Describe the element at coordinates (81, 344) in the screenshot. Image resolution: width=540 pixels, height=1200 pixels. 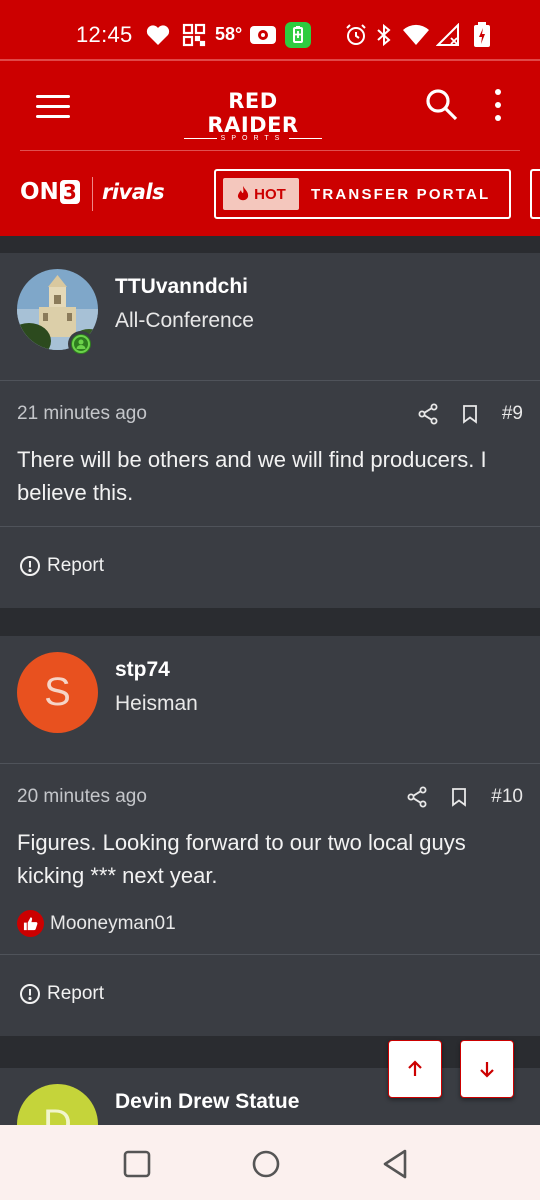
I see `online-status-icon` at that location.